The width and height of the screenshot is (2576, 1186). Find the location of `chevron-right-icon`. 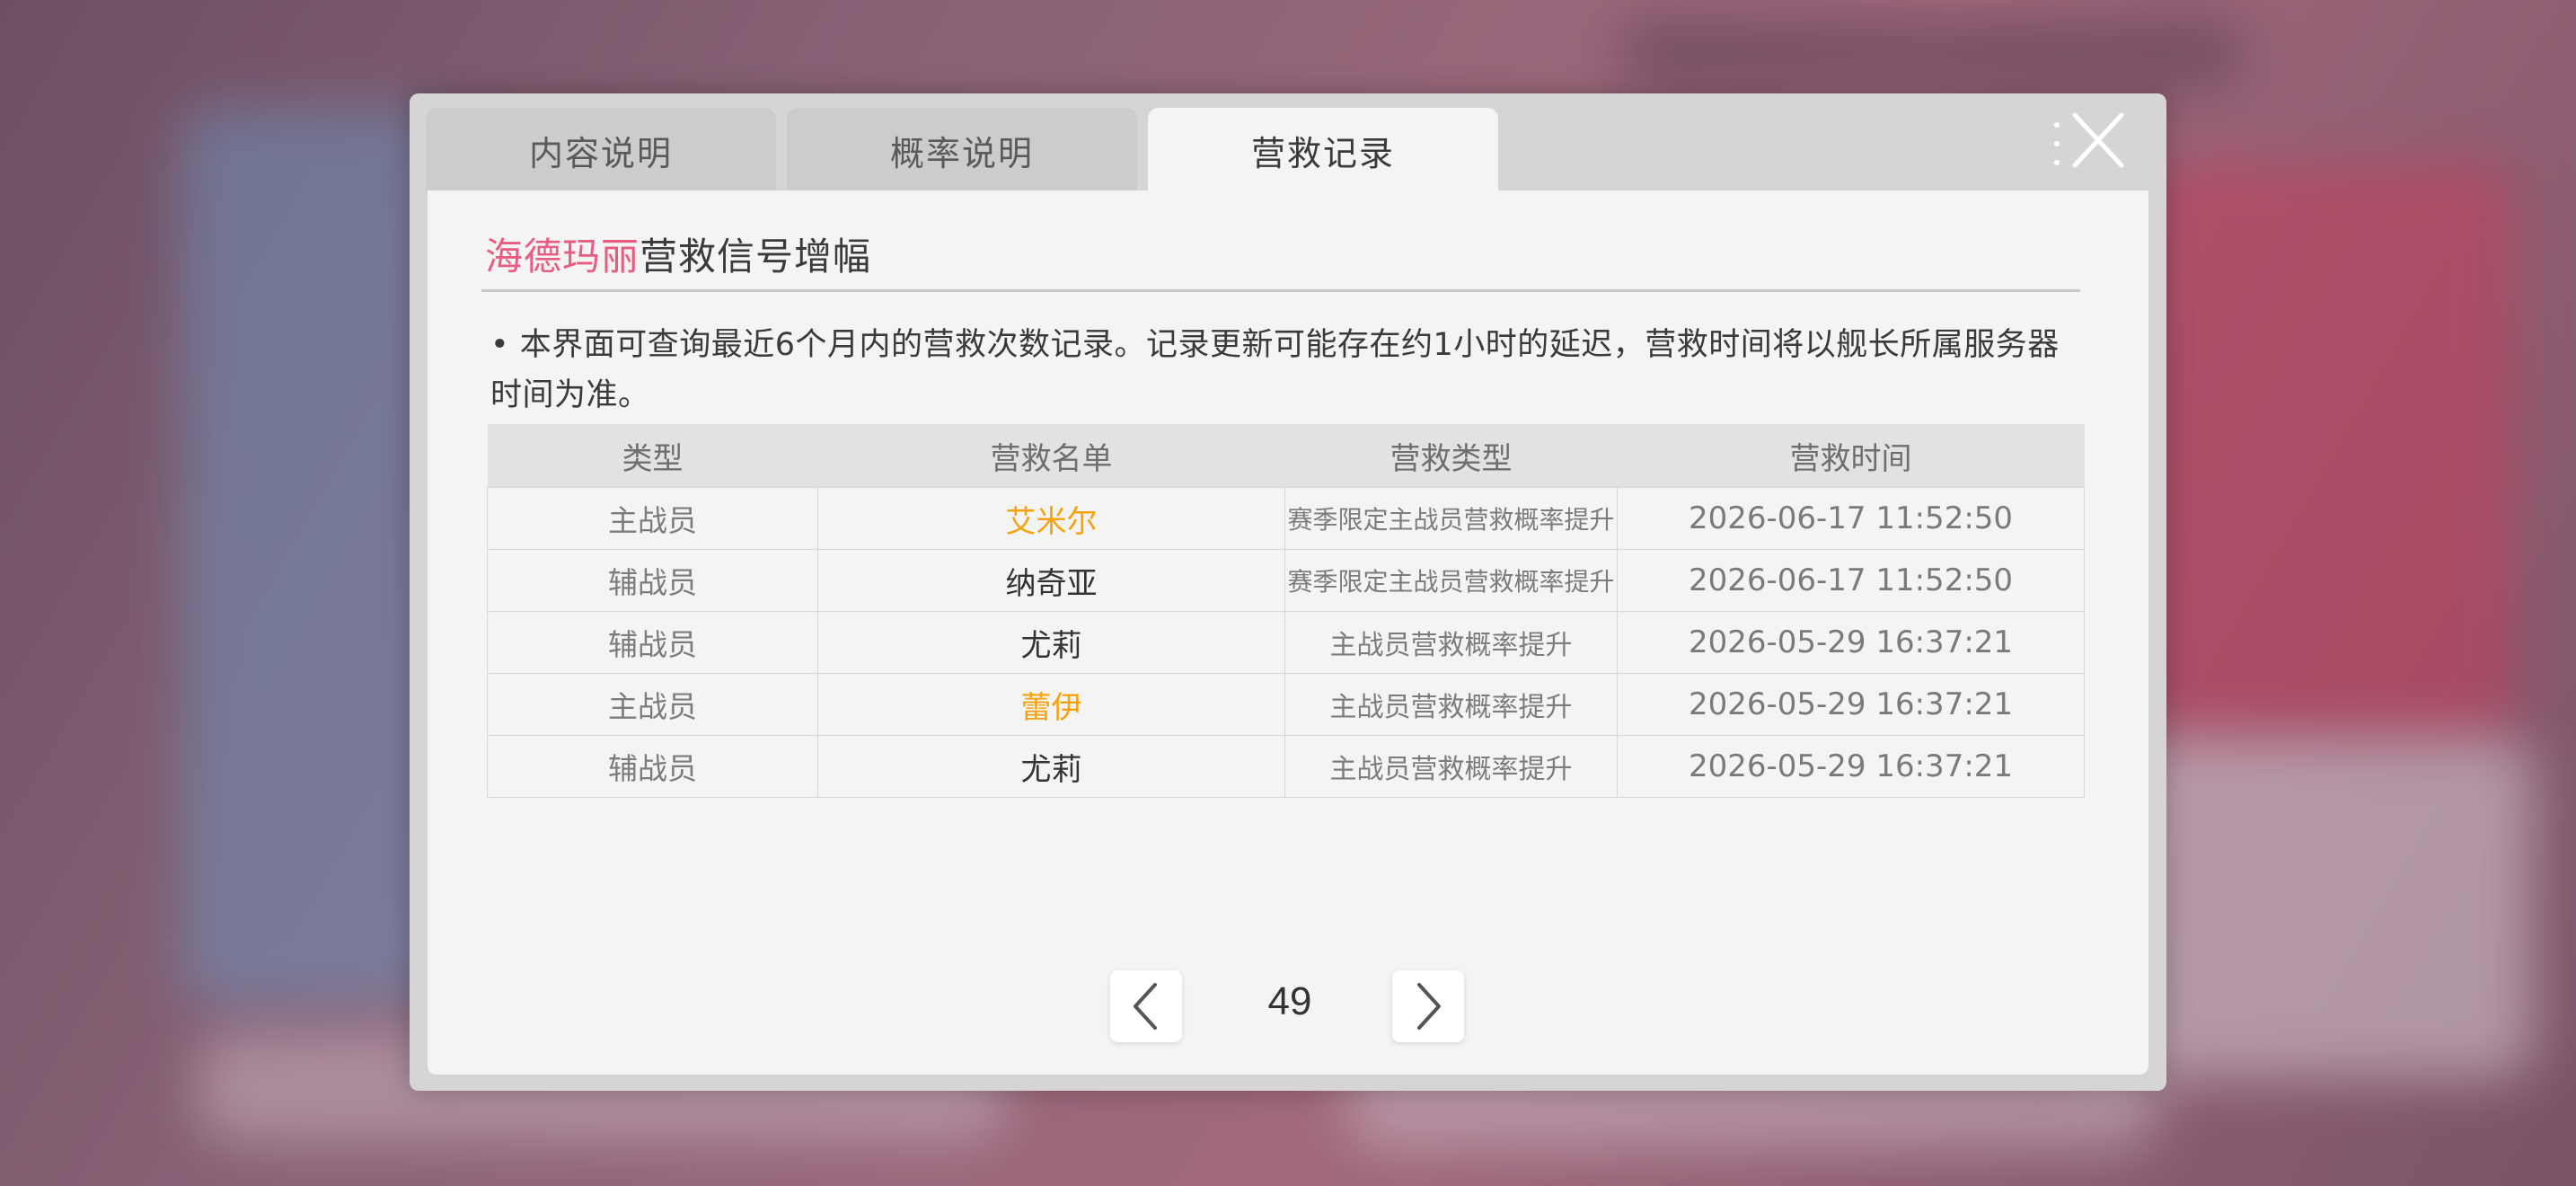

chevron-right-icon is located at coordinates (1429, 1006).